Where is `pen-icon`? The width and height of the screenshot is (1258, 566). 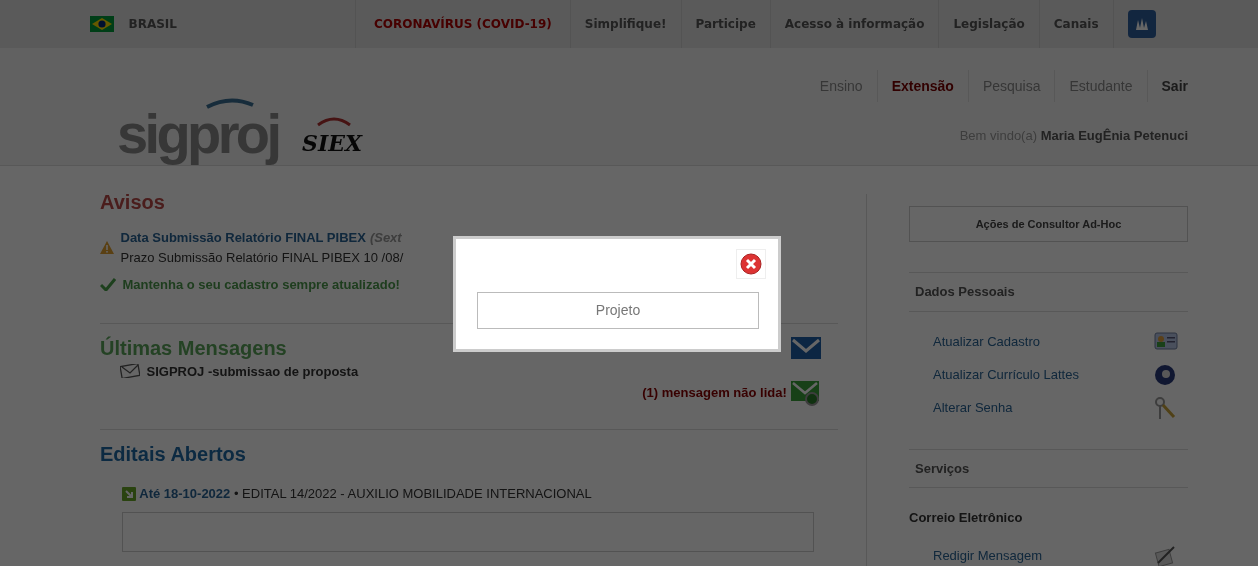 pen-icon is located at coordinates (1166, 555).